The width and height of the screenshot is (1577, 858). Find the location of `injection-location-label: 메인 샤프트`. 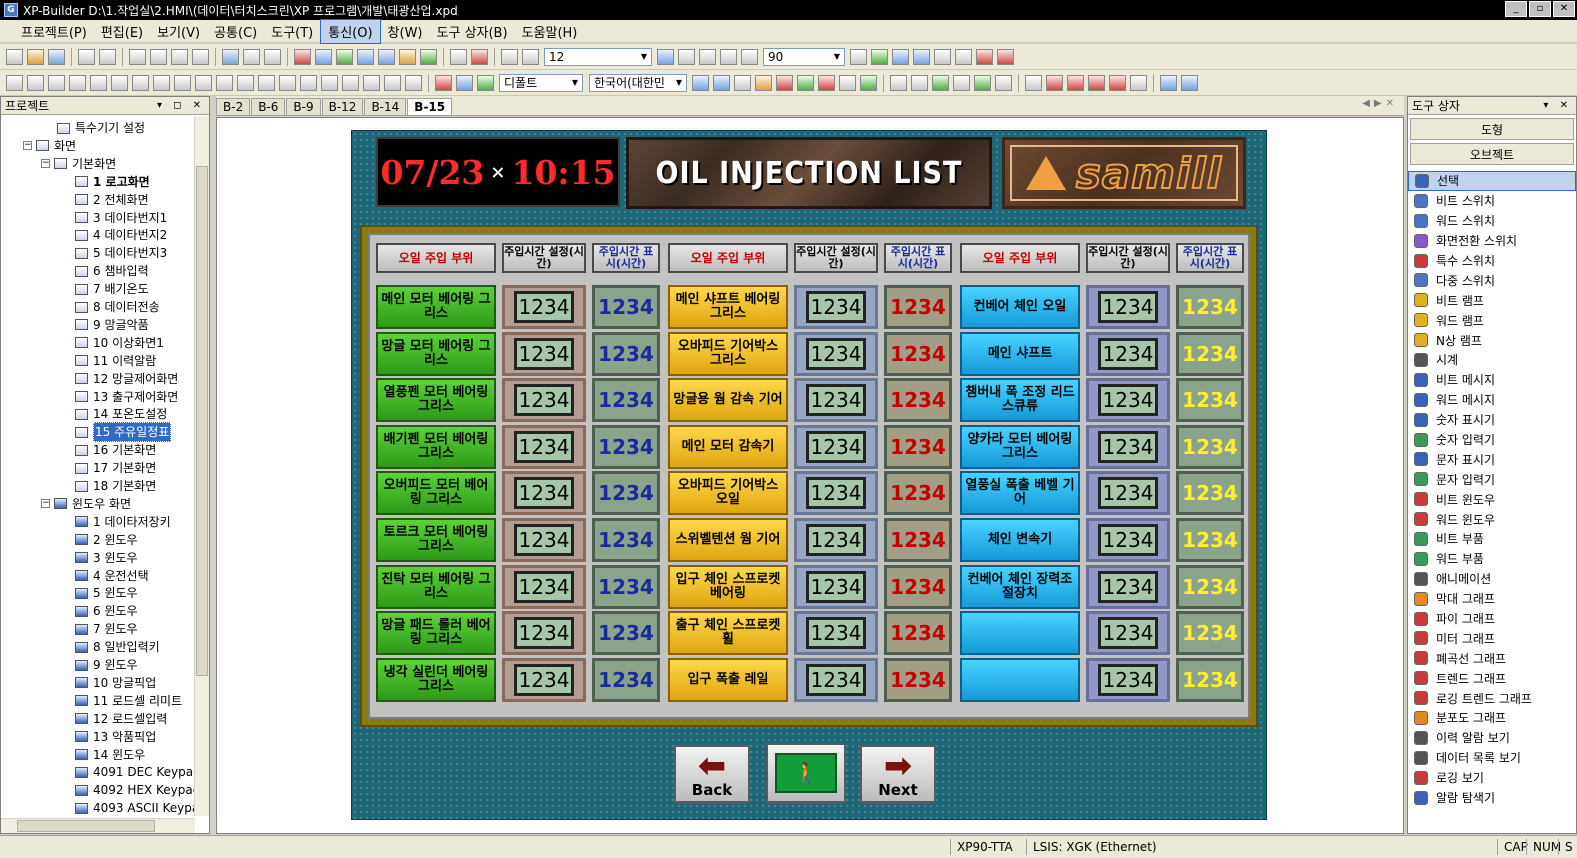

injection-location-label: 메인 샤프트 is located at coordinates (1020, 353).